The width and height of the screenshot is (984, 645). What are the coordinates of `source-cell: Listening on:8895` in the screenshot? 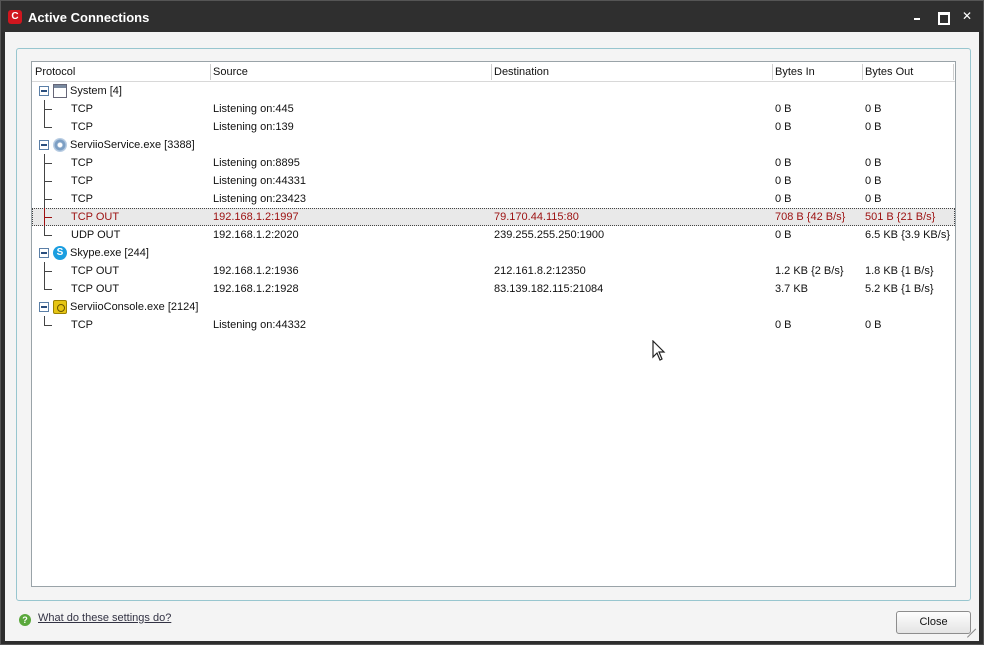 It's located at (256, 163).